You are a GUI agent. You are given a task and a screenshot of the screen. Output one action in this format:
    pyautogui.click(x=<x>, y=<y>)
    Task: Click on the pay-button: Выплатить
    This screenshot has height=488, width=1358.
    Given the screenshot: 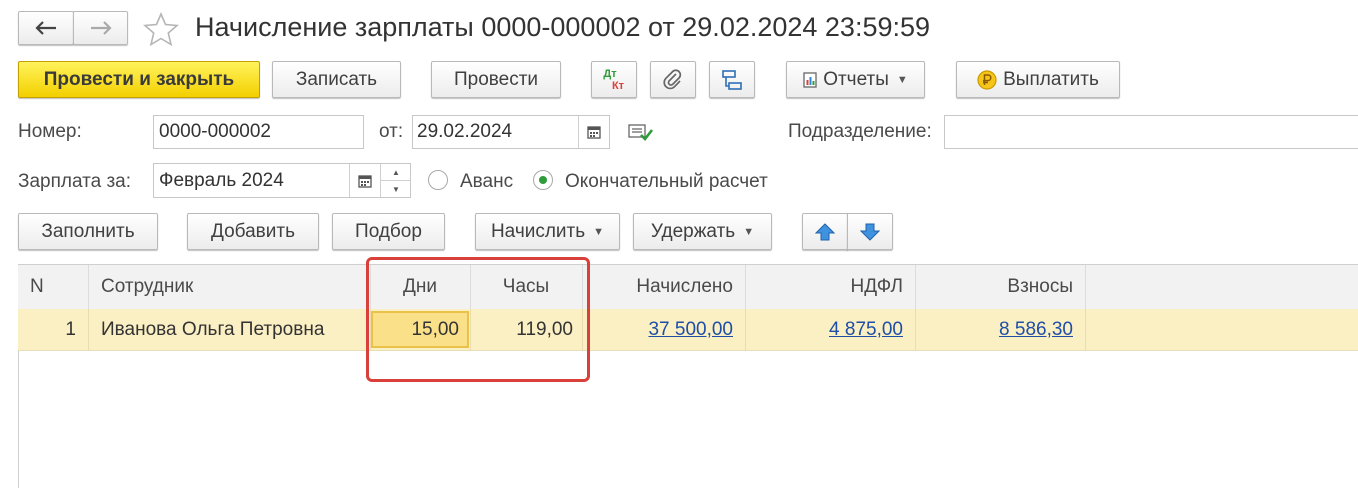 What is the action you would take?
    pyautogui.click(x=1038, y=79)
    